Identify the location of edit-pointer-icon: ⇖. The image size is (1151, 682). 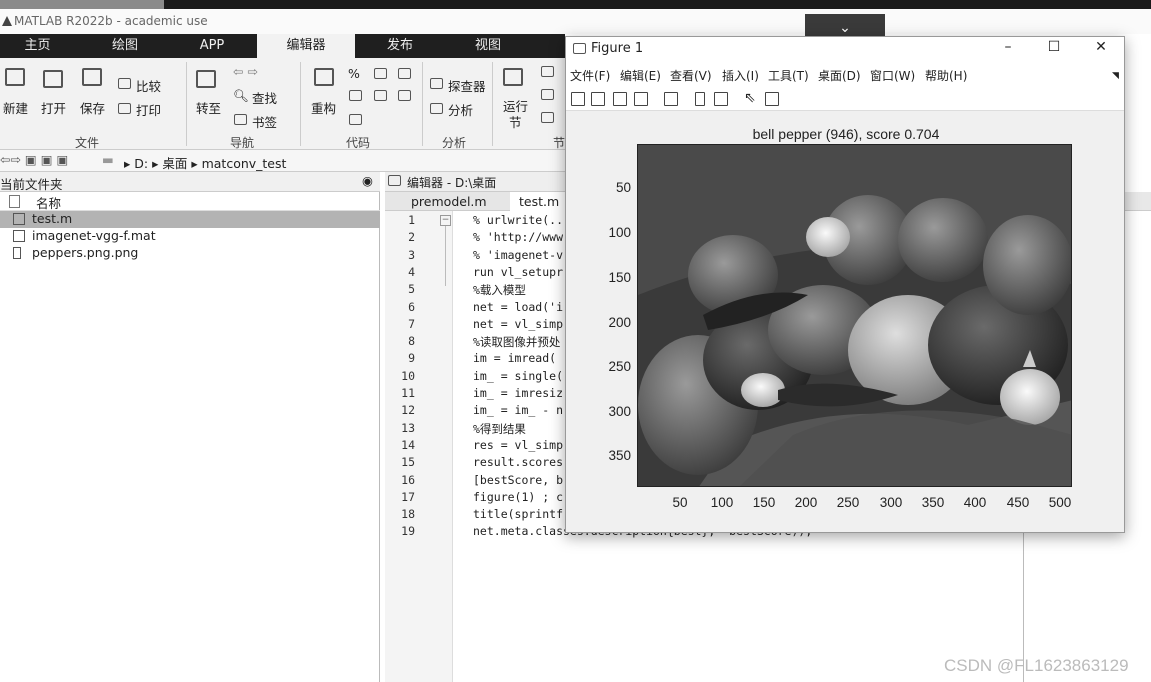
(750, 98).